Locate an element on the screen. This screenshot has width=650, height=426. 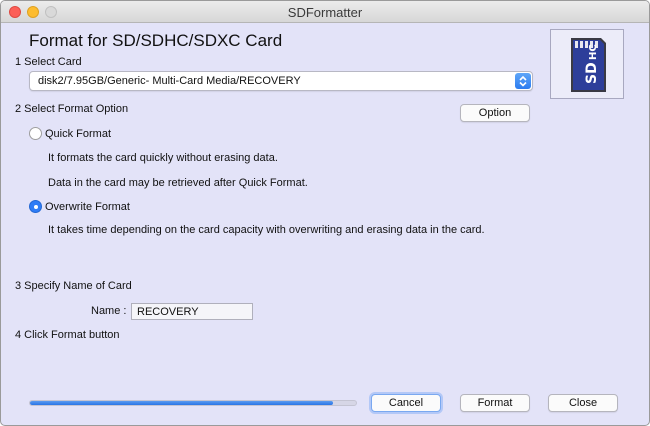
sd-card-logo-frame: SD HC is located at coordinates (587, 64).